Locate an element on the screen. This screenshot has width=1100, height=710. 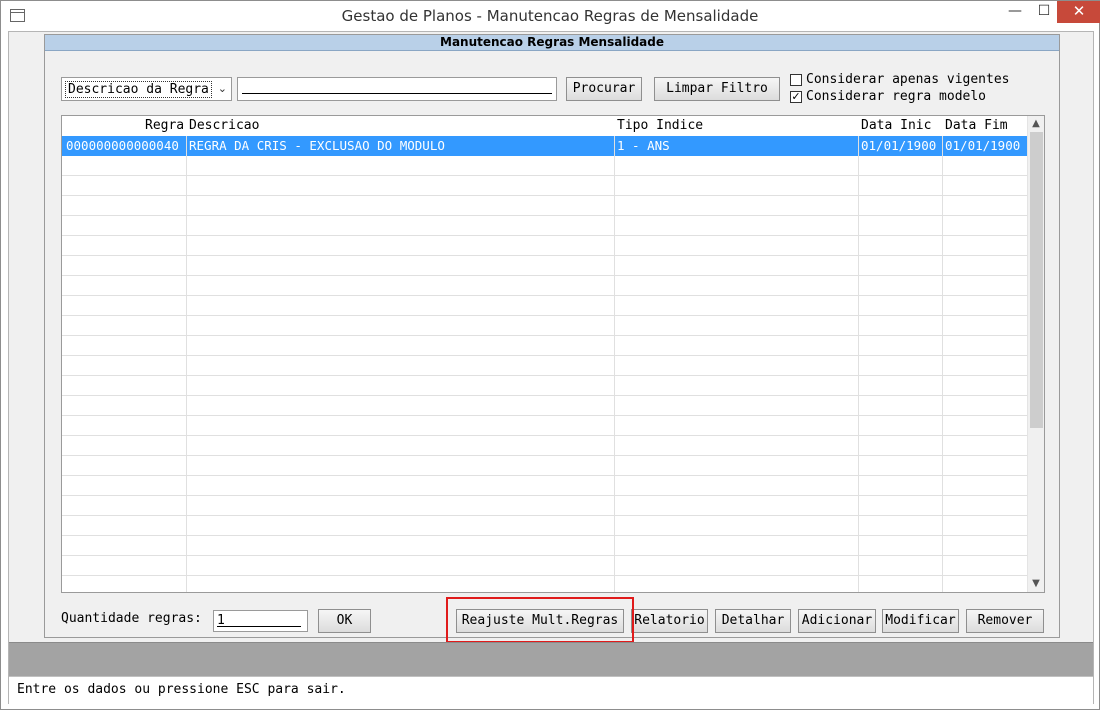
cell-descricao: REGRA DA CRIS - EXCLUSAO DO MODULO is located at coordinates (317, 145).